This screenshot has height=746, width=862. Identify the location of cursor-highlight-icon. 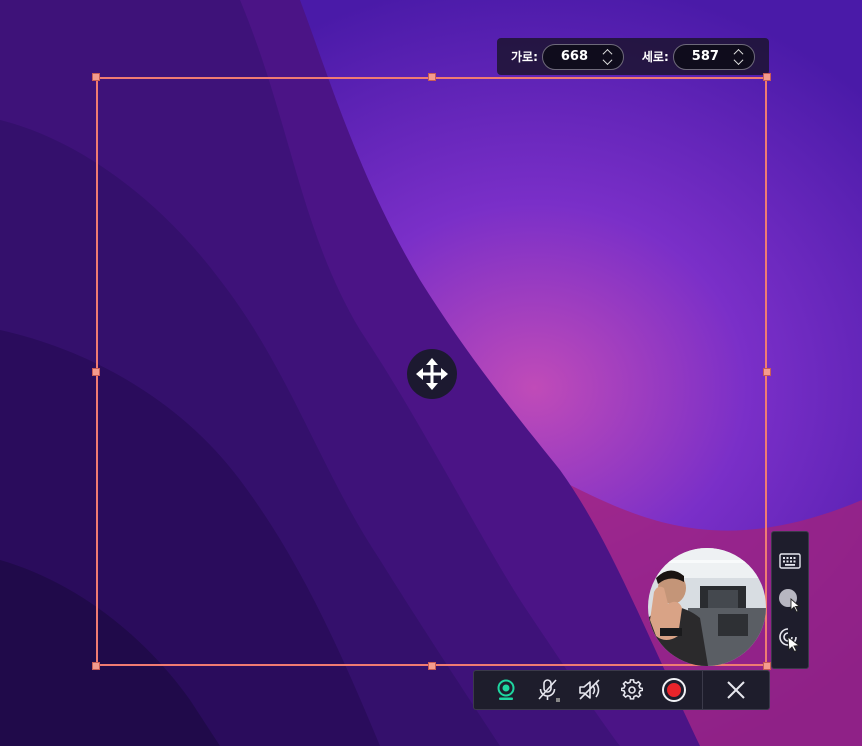
(790, 600).